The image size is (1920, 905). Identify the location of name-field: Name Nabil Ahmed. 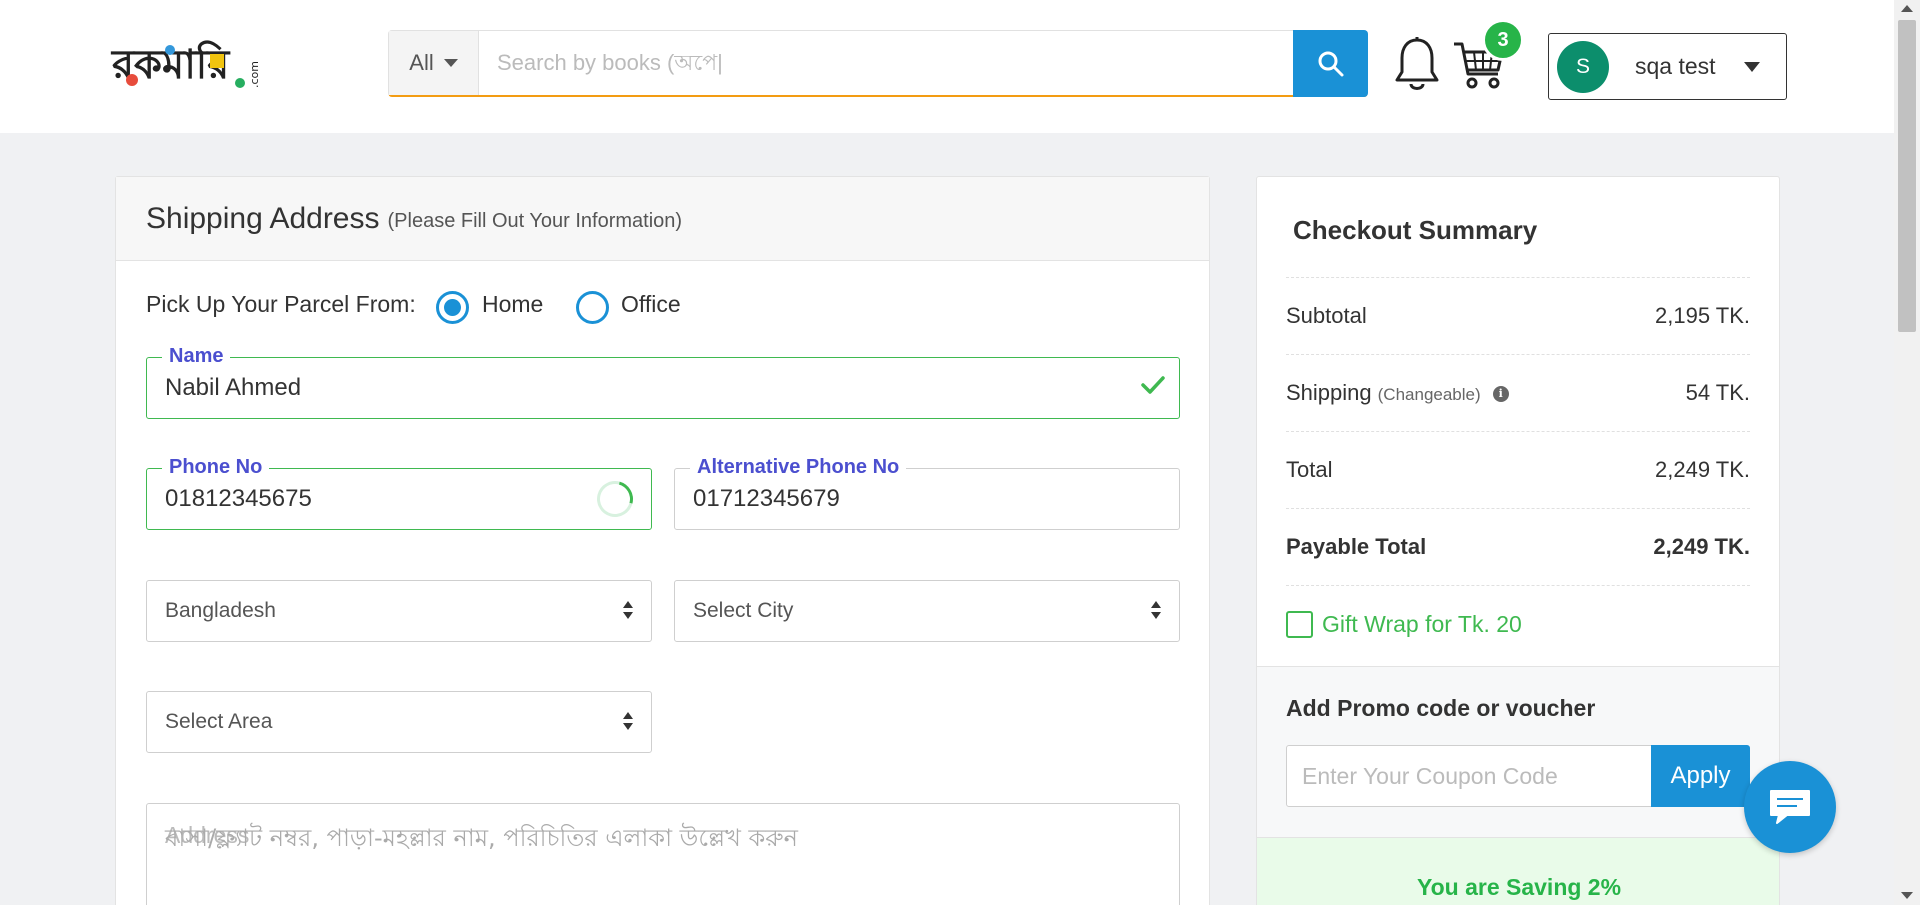
(663, 381).